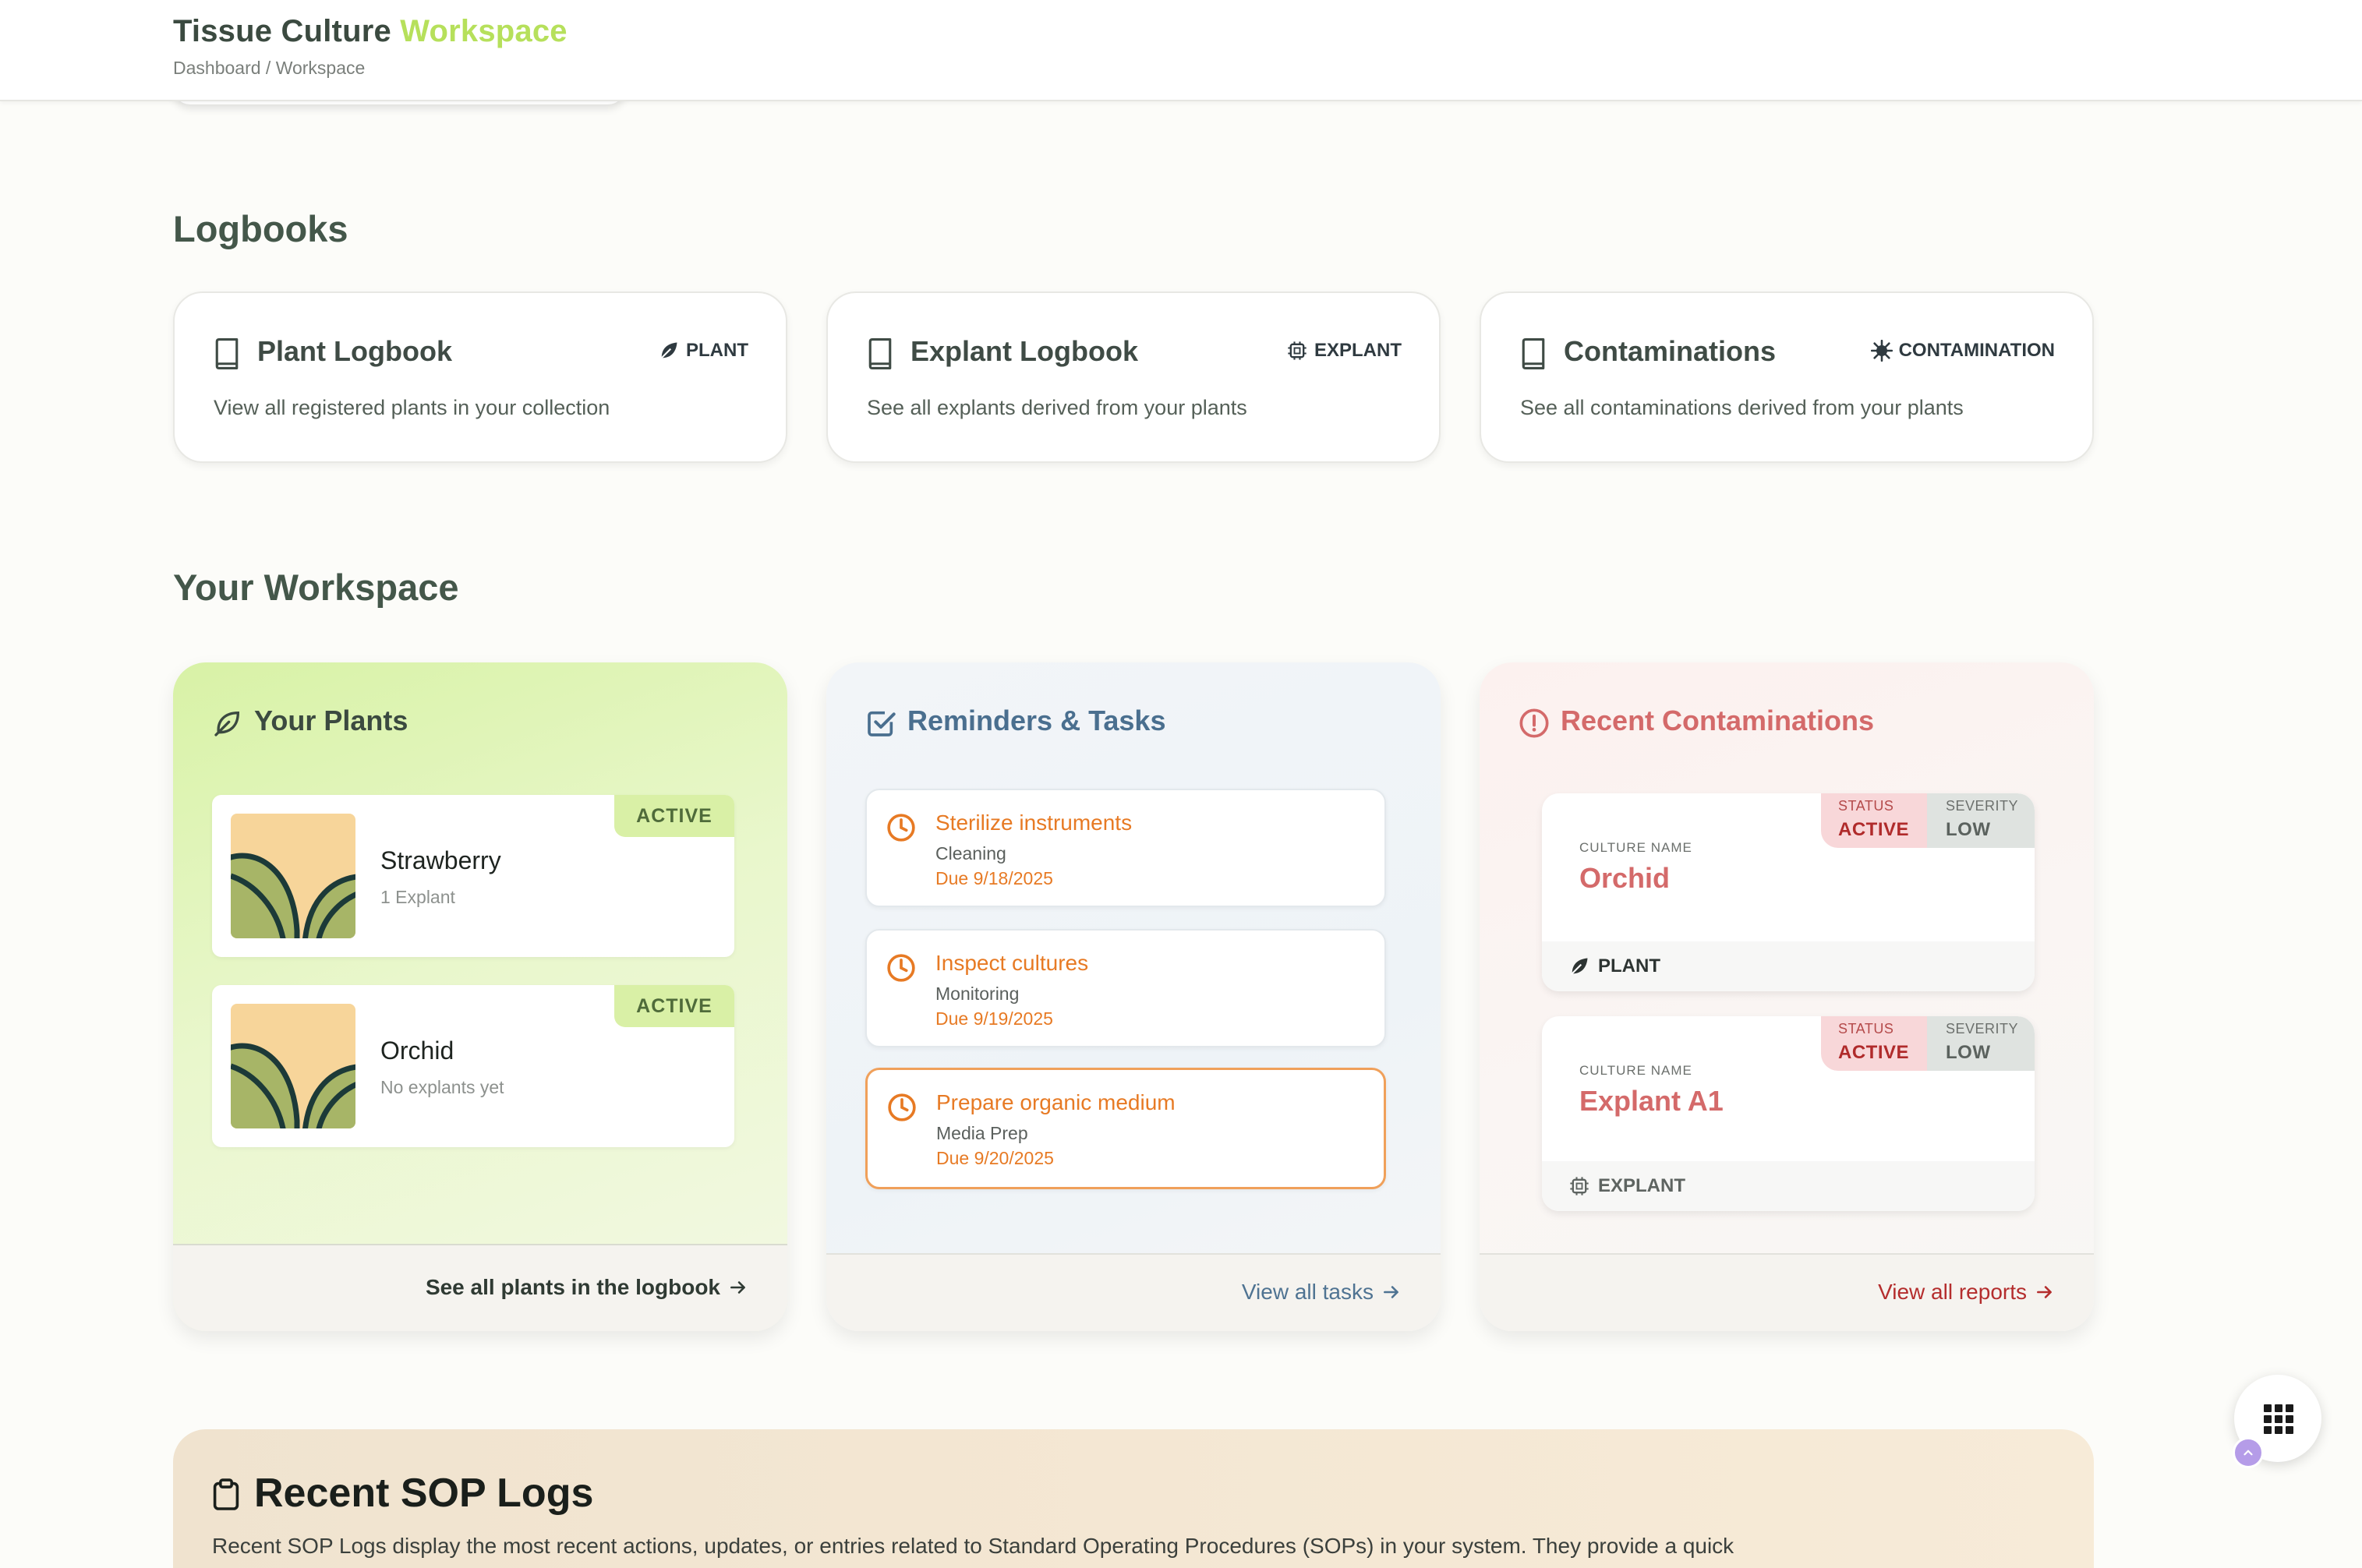  I want to click on title-accent: Workspace, so click(484, 31).